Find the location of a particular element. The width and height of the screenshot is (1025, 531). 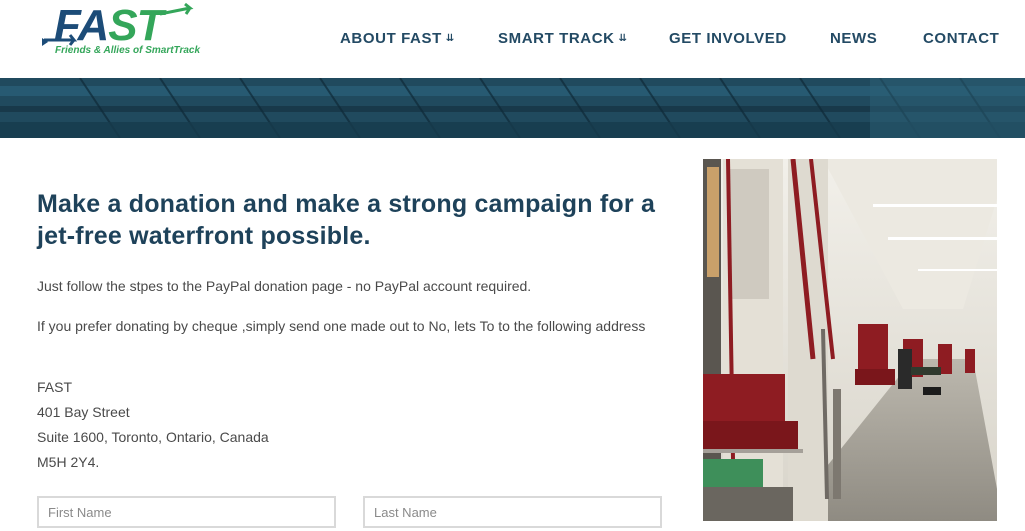

address-line: M5H 2Y4. is located at coordinates (68, 462).